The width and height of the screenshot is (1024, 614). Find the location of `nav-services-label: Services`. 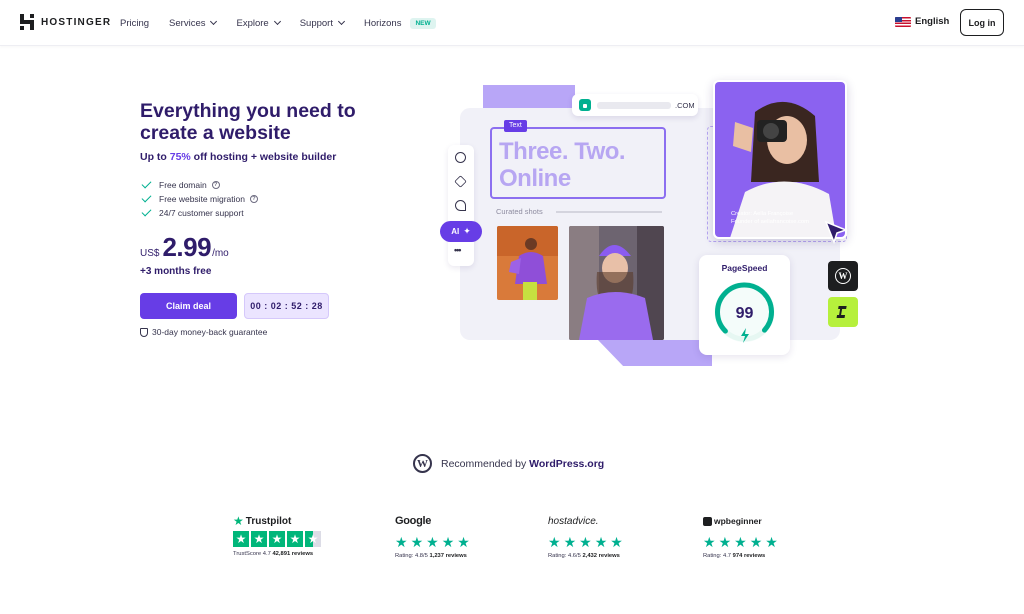

nav-services-label: Services is located at coordinates (187, 23).